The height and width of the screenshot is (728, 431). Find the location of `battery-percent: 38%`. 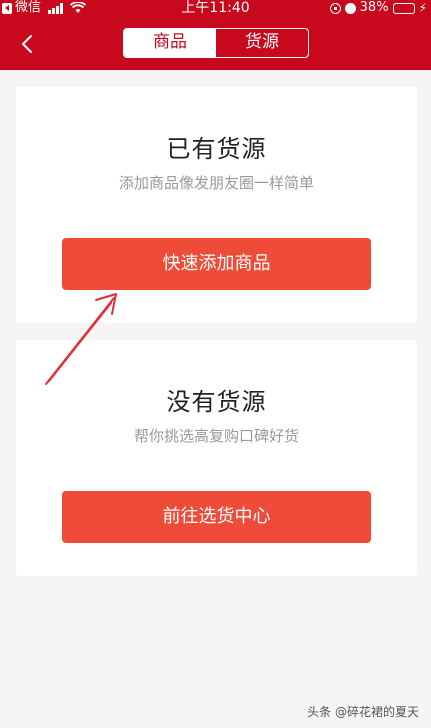

battery-percent: 38% is located at coordinates (374, 7).